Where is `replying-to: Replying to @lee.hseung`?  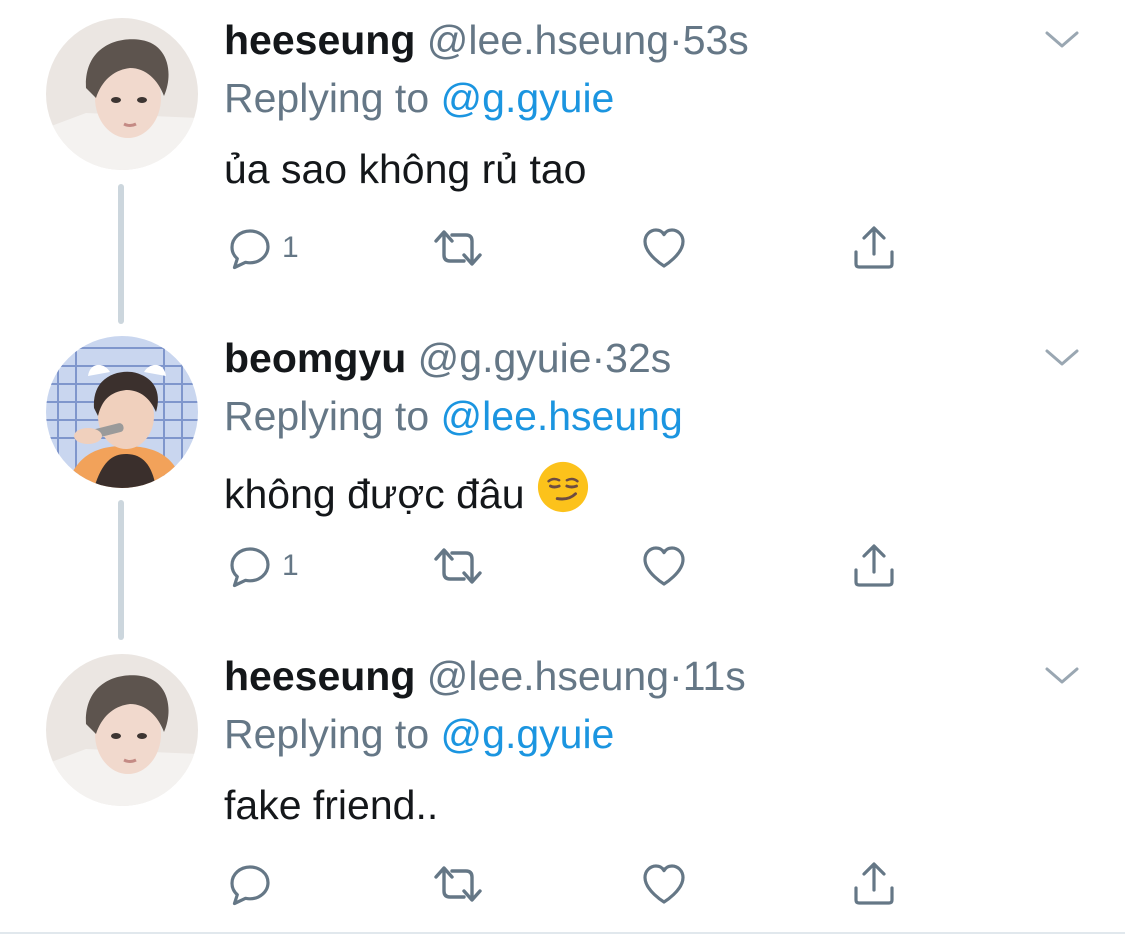
replying-to: Replying to @lee.hseung is located at coordinates (453, 416).